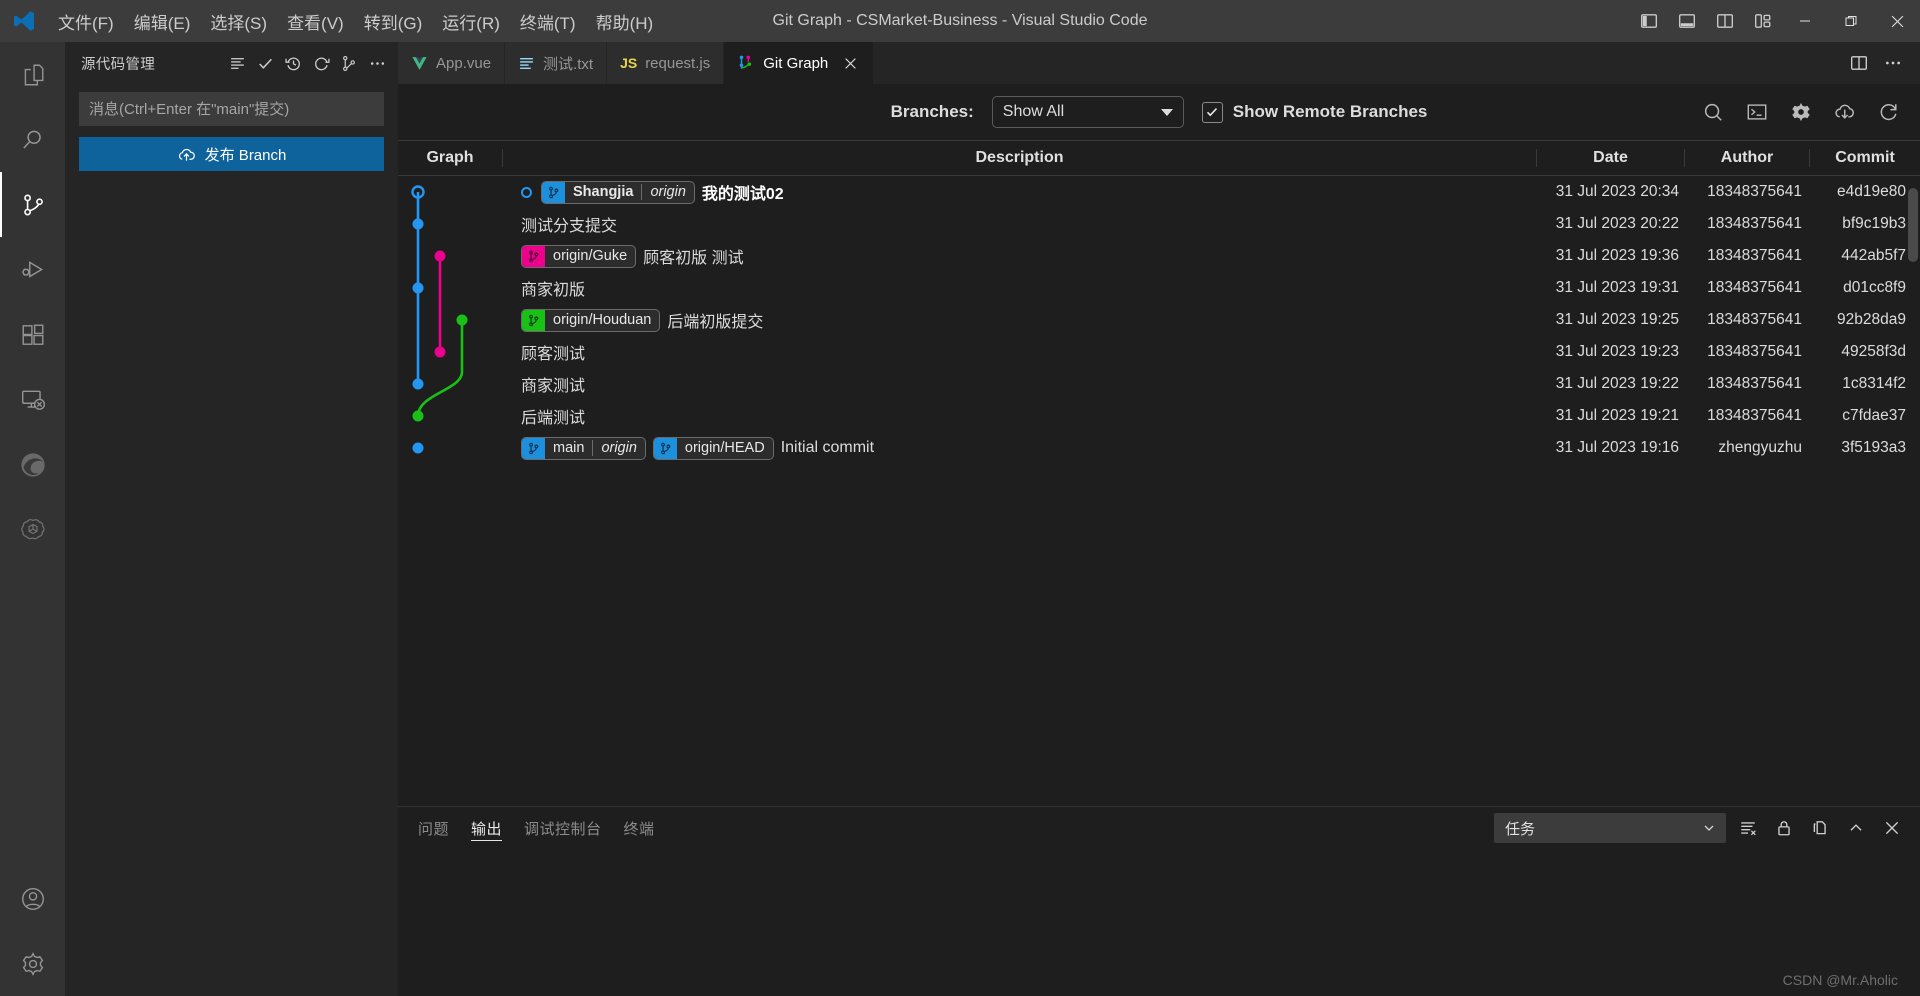  I want to click on cloud-upload-icon, so click(186, 154).